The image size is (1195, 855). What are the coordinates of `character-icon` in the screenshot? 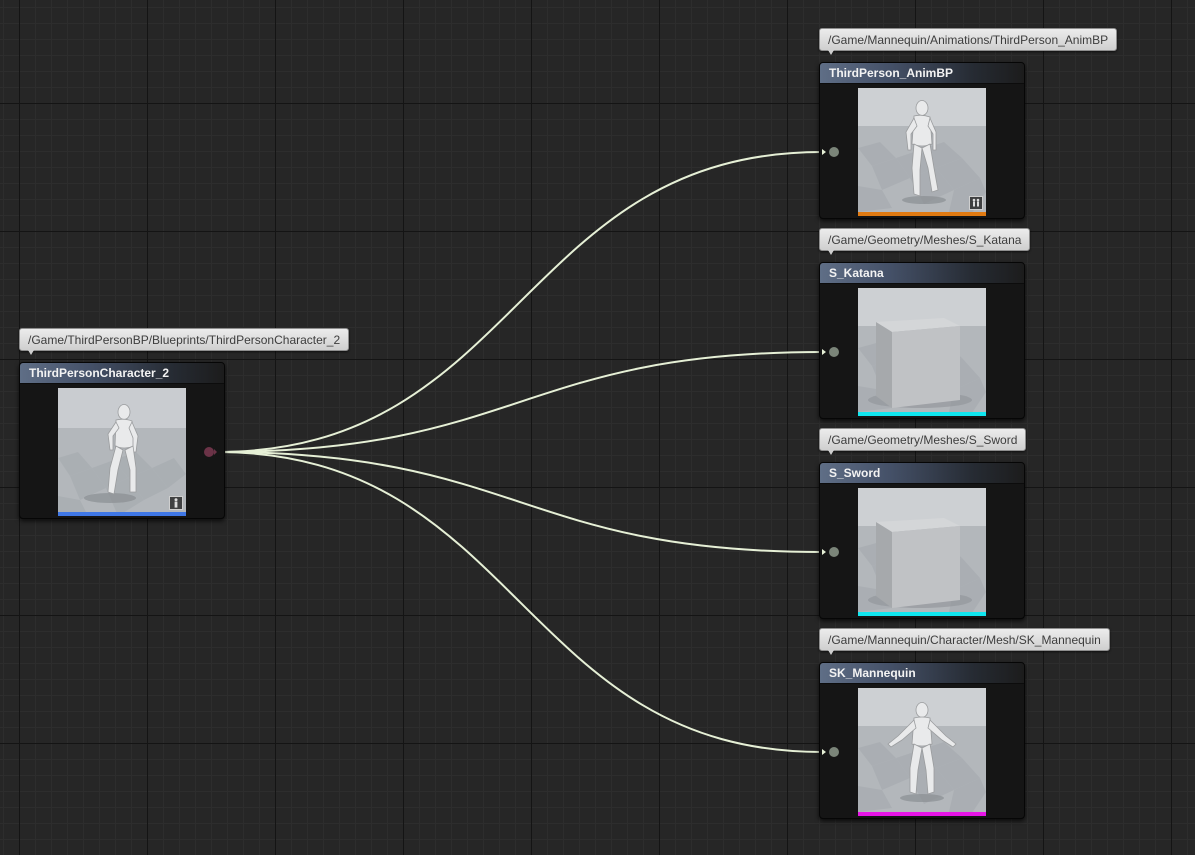 It's located at (176, 503).